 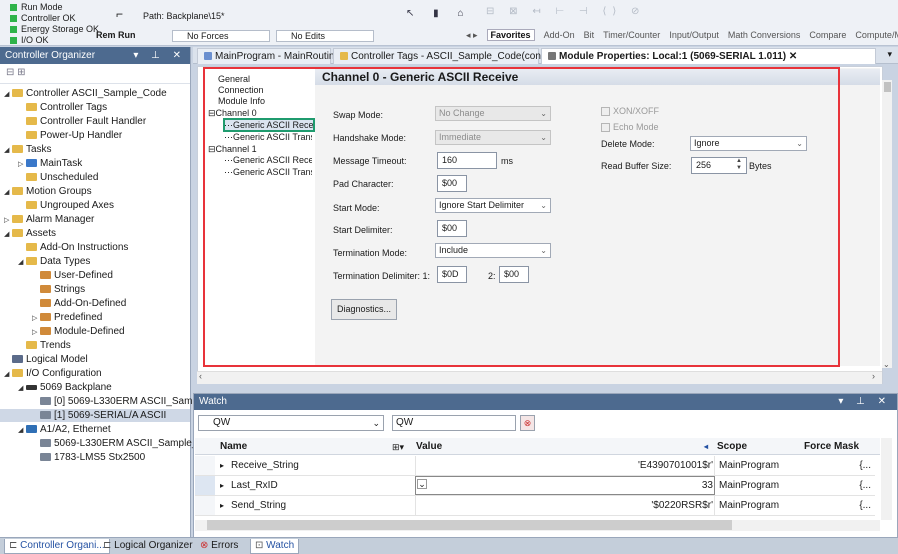 What do you see at coordinates (241, 90) in the screenshot?
I see `category-connection: Connection` at bounding box center [241, 90].